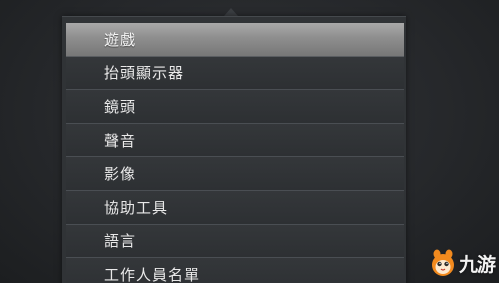 This screenshot has width=499, height=283. I want to click on menu-item-label: 協助工具, so click(136, 207).